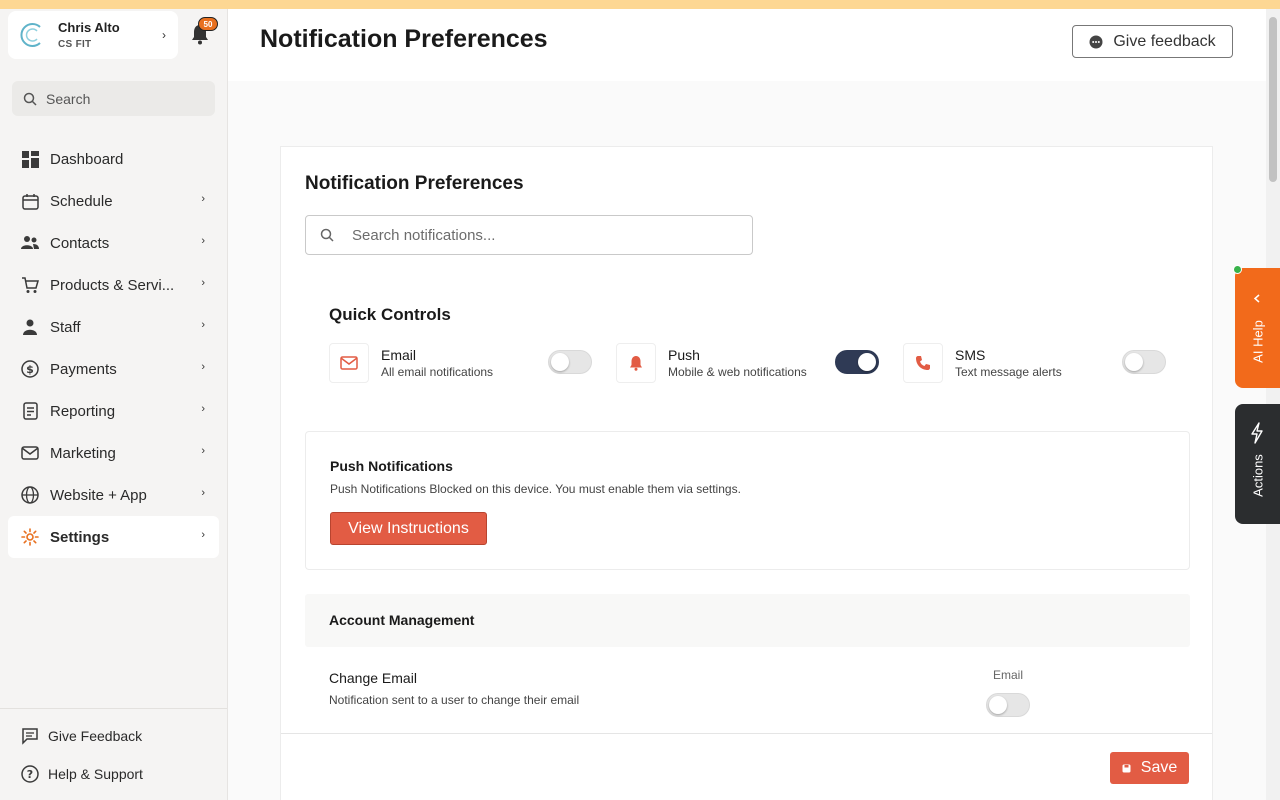 This screenshot has width=1280, height=800. What do you see at coordinates (923, 363) in the screenshot?
I see `phone-icon` at bounding box center [923, 363].